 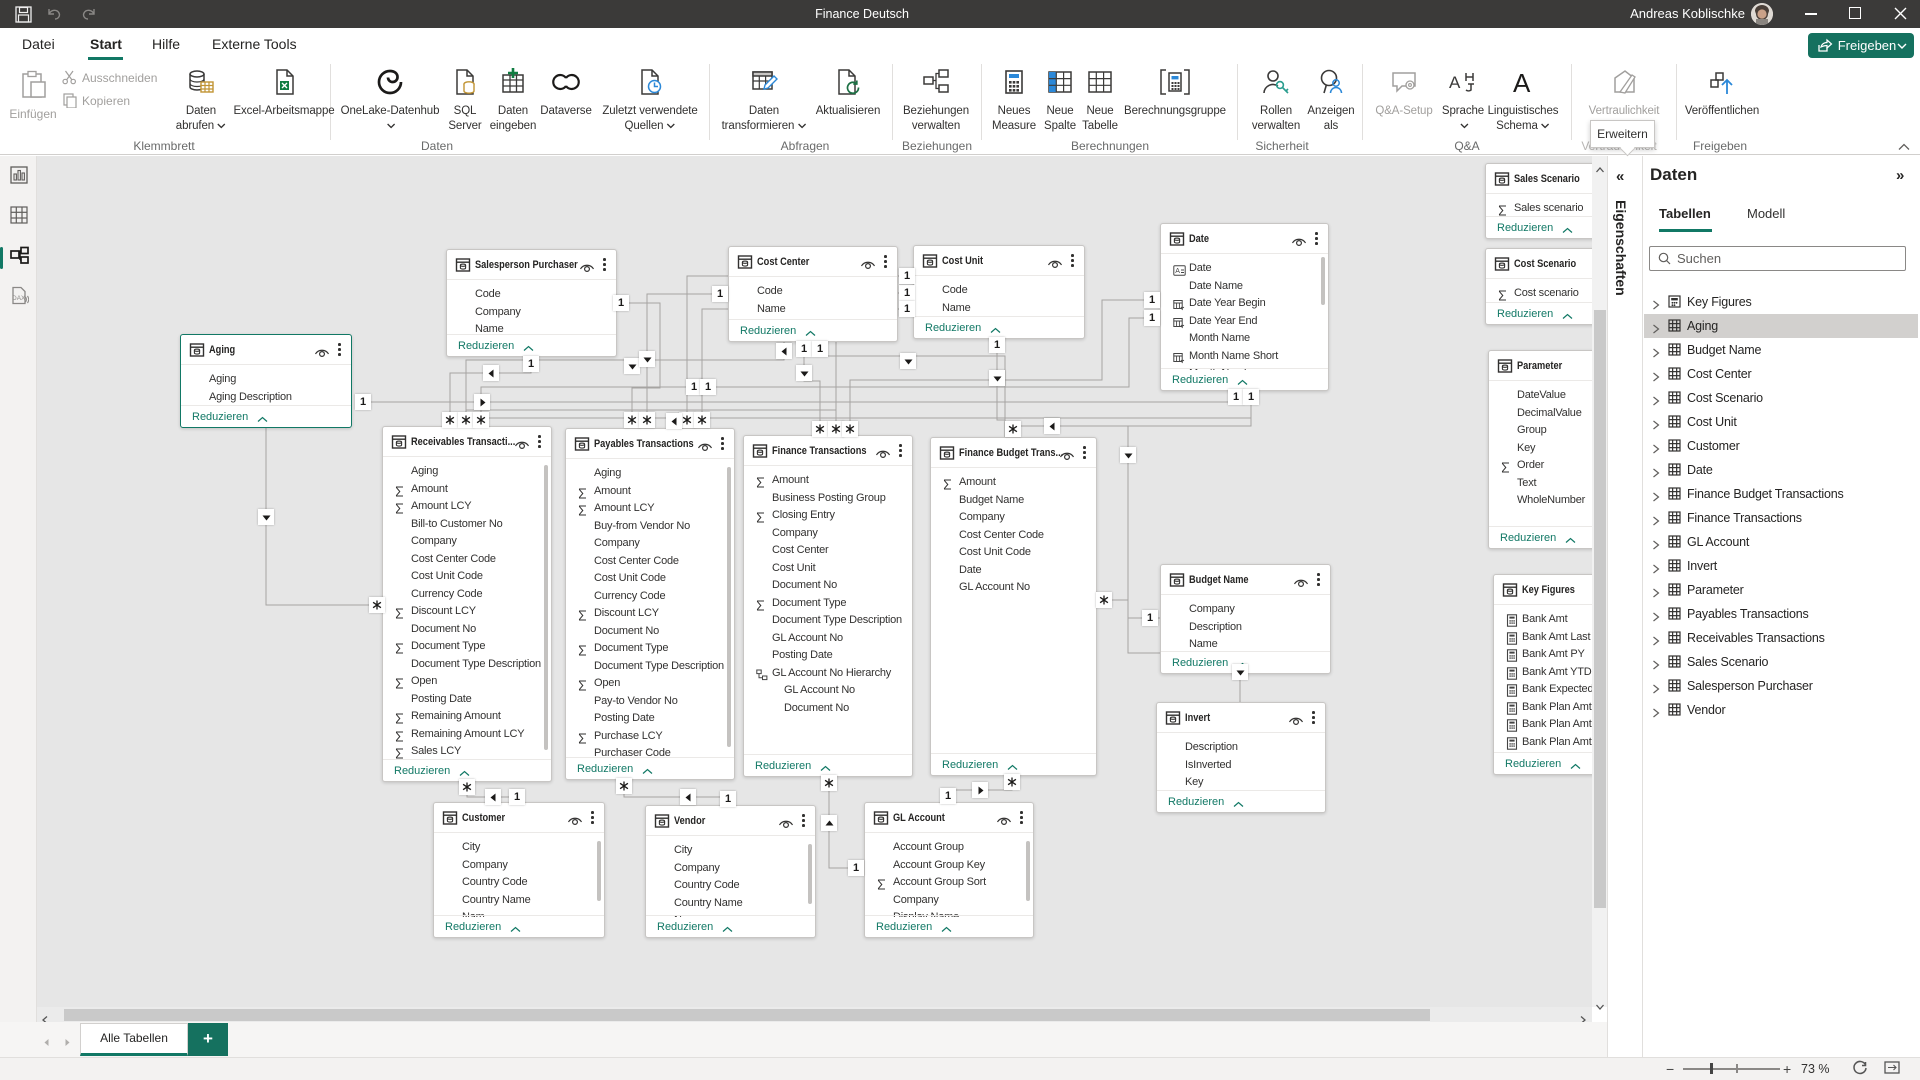 What do you see at coordinates (1177, 271) in the screenshot?
I see `svg-text: A` at bounding box center [1177, 271].